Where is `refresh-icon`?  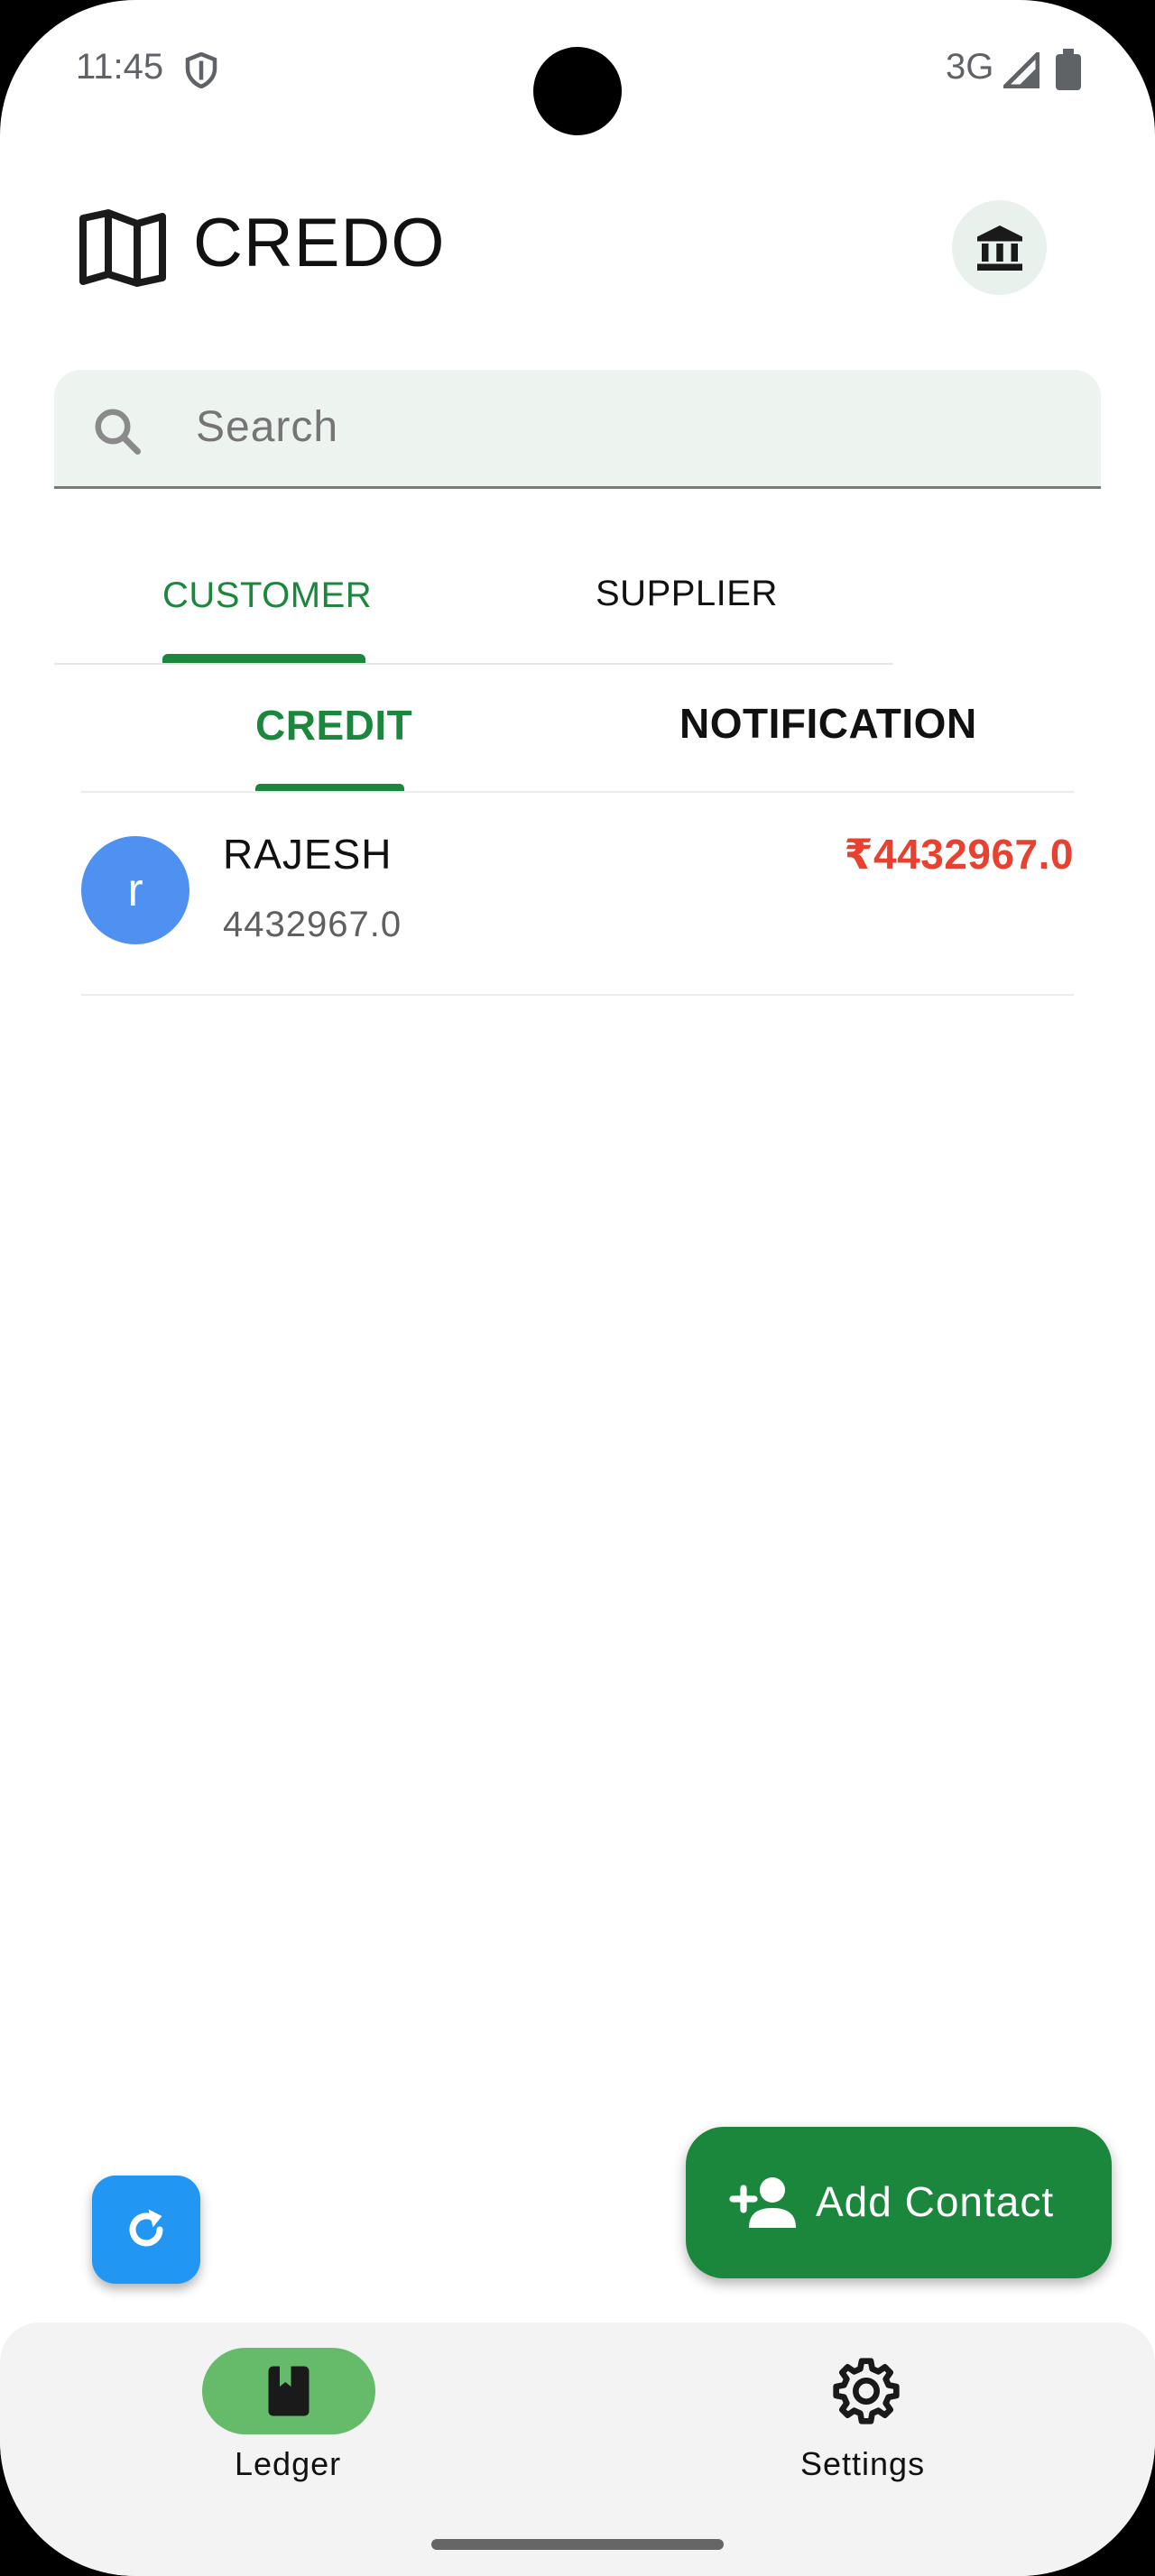 refresh-icon is located at coordinates (146, 2228).